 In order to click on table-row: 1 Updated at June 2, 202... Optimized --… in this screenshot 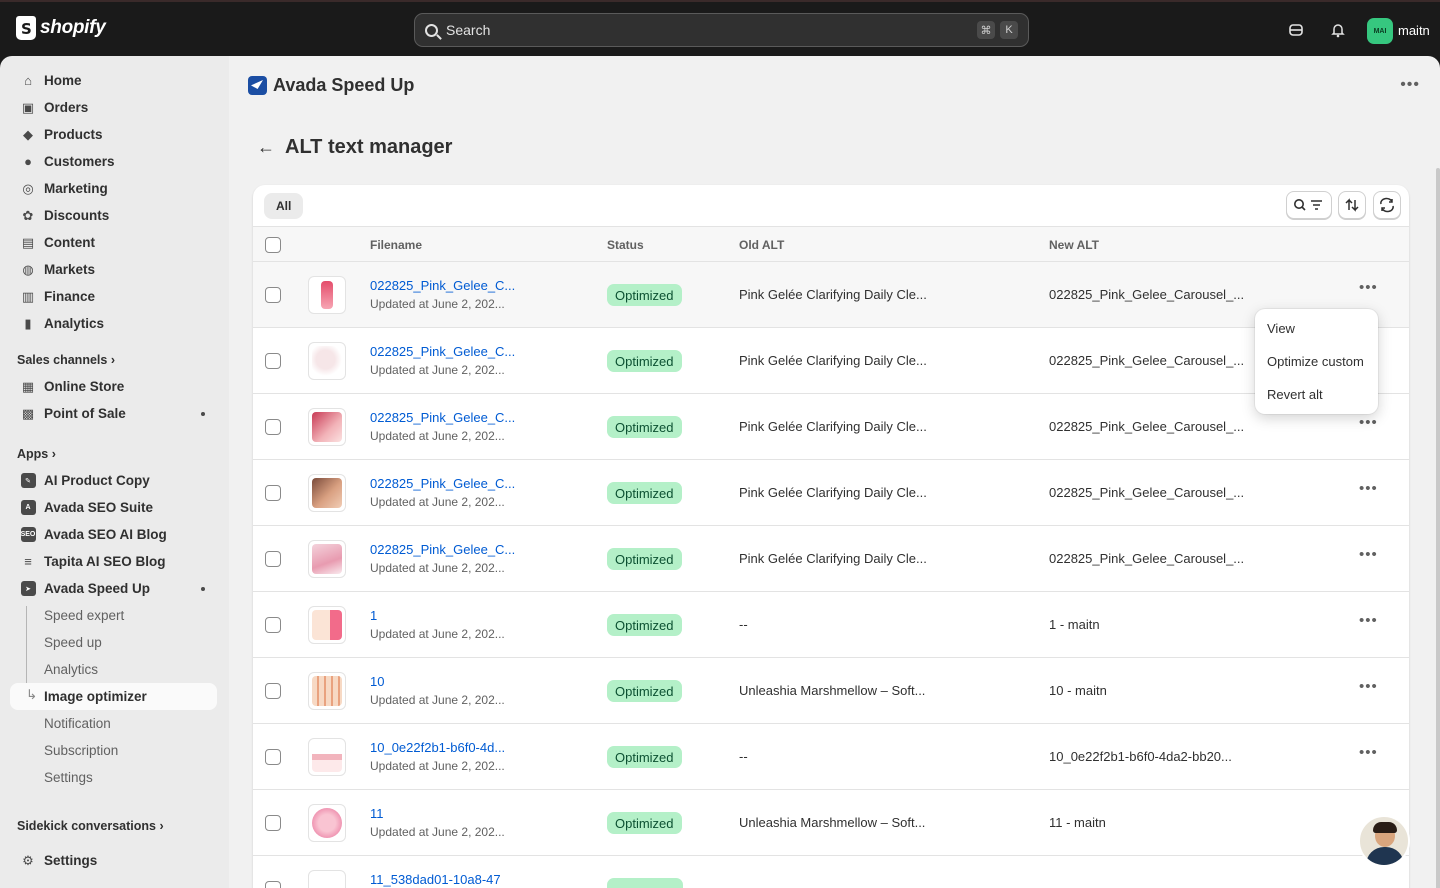, I will do `click(831, 625)`.